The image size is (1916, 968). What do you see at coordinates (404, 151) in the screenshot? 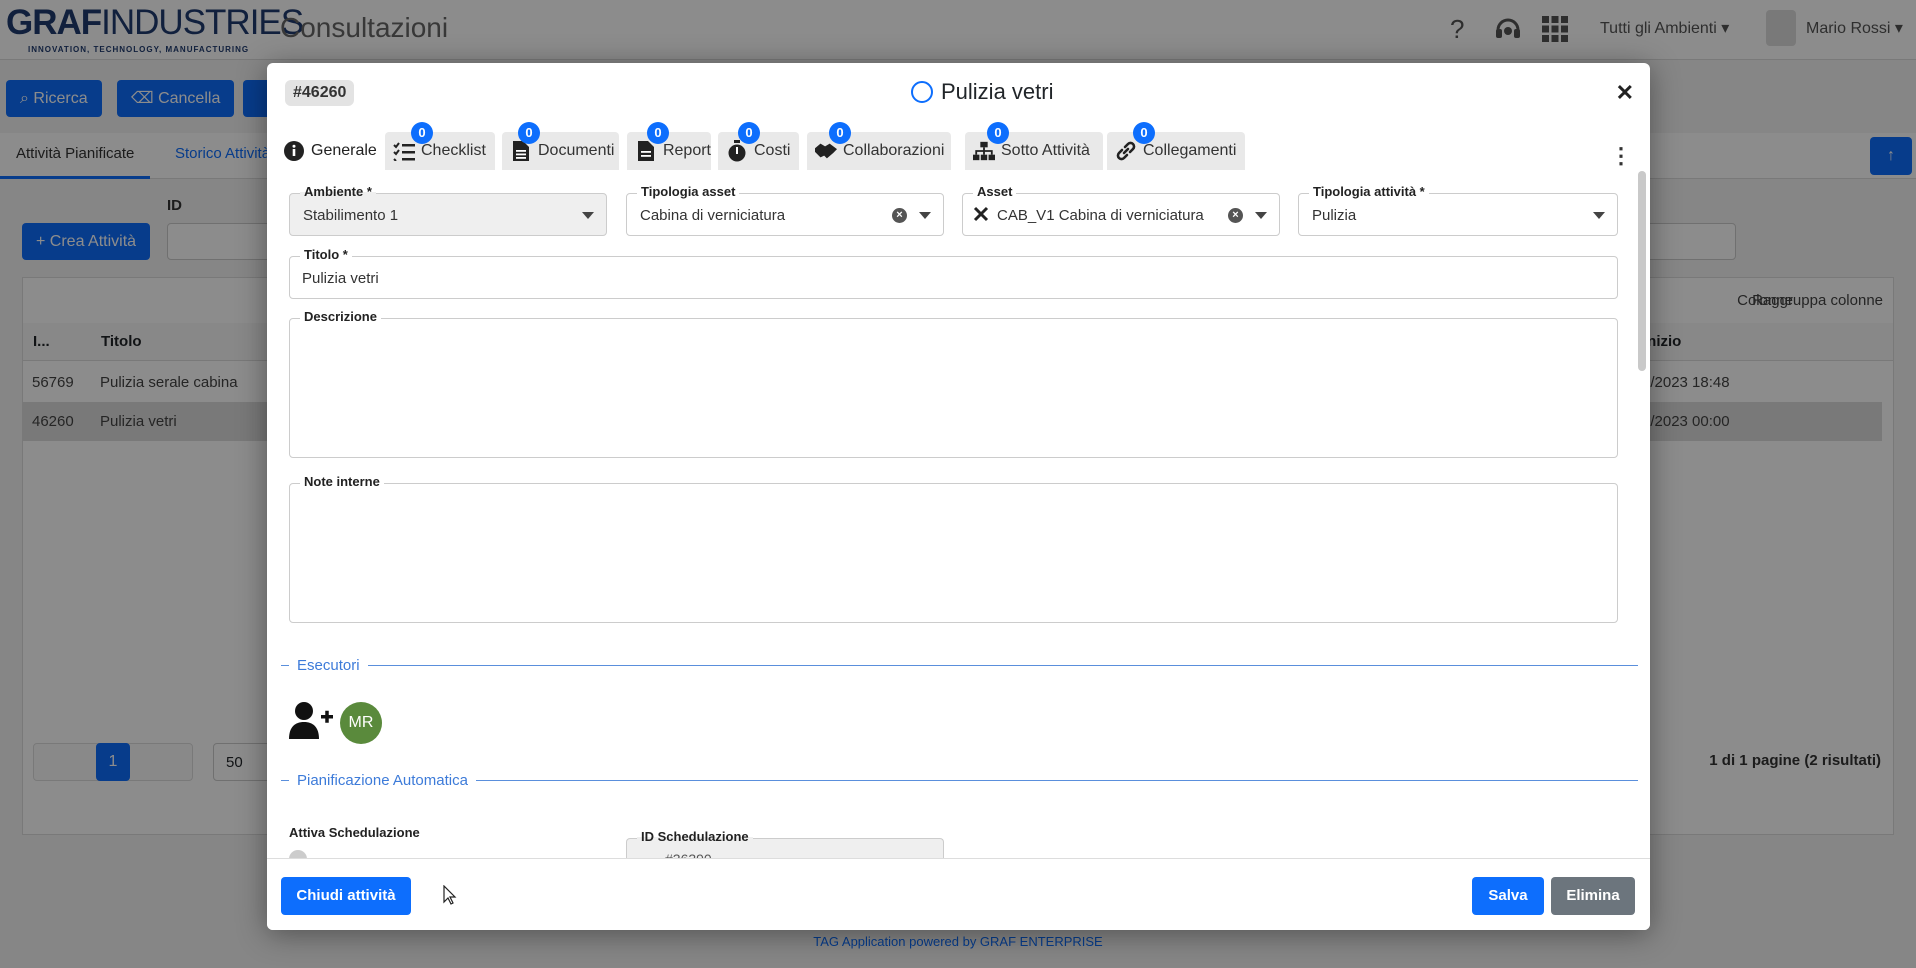
I see `checklist-icon` at bounding box center [404, 151].